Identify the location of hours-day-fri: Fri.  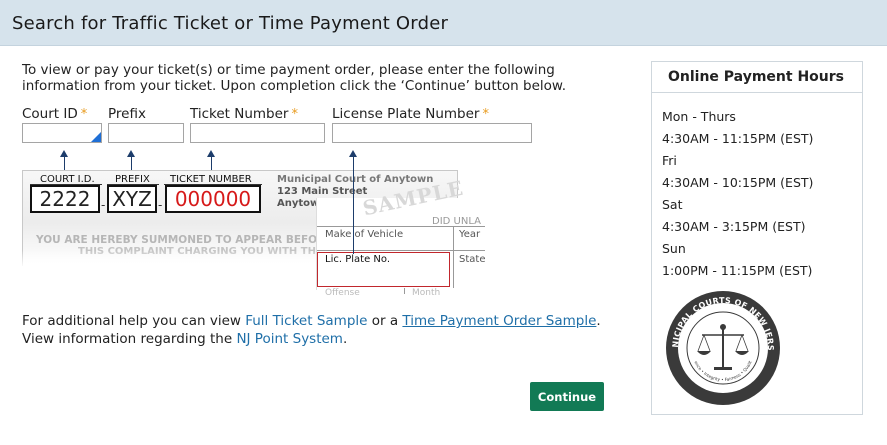
(669, 160).